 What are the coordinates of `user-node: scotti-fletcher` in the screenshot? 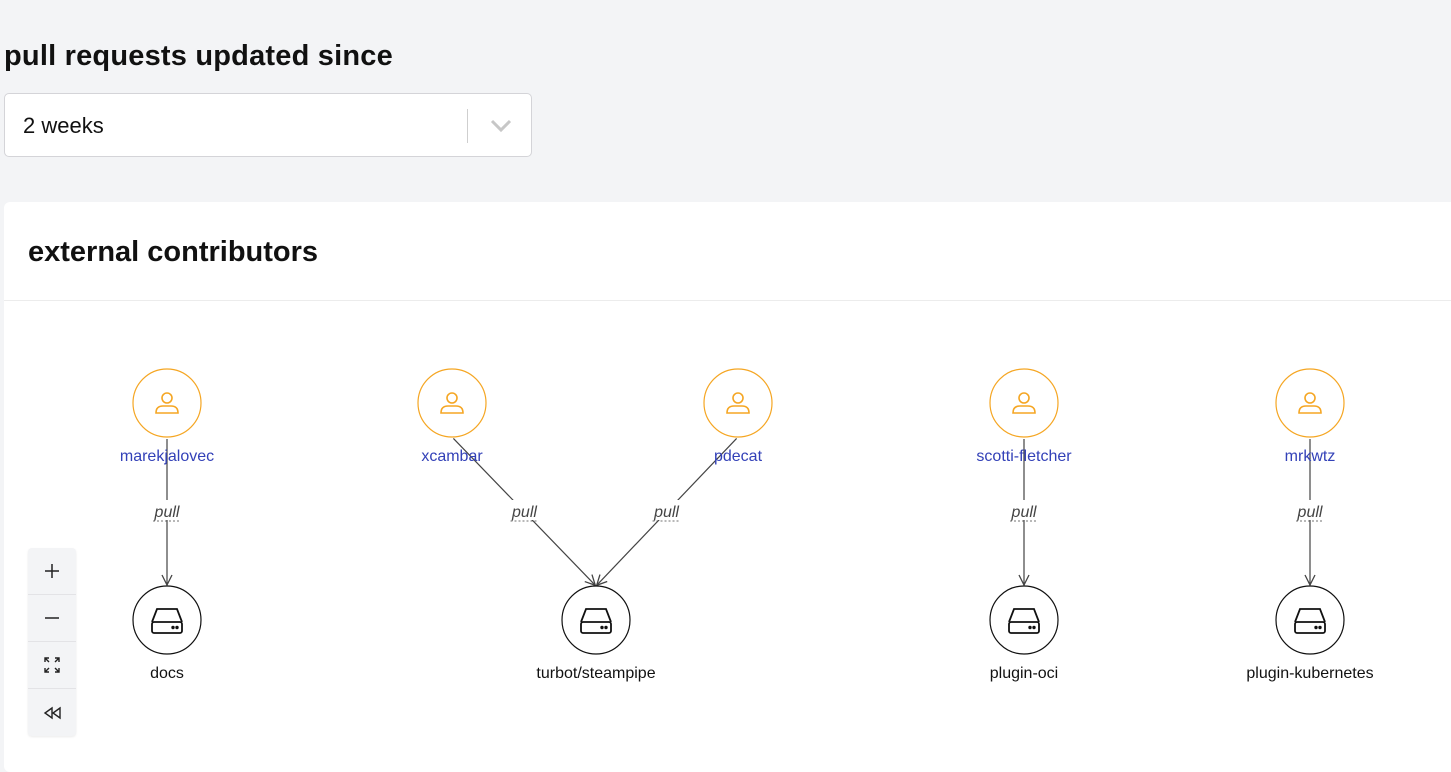 It's located at (1024, 416).